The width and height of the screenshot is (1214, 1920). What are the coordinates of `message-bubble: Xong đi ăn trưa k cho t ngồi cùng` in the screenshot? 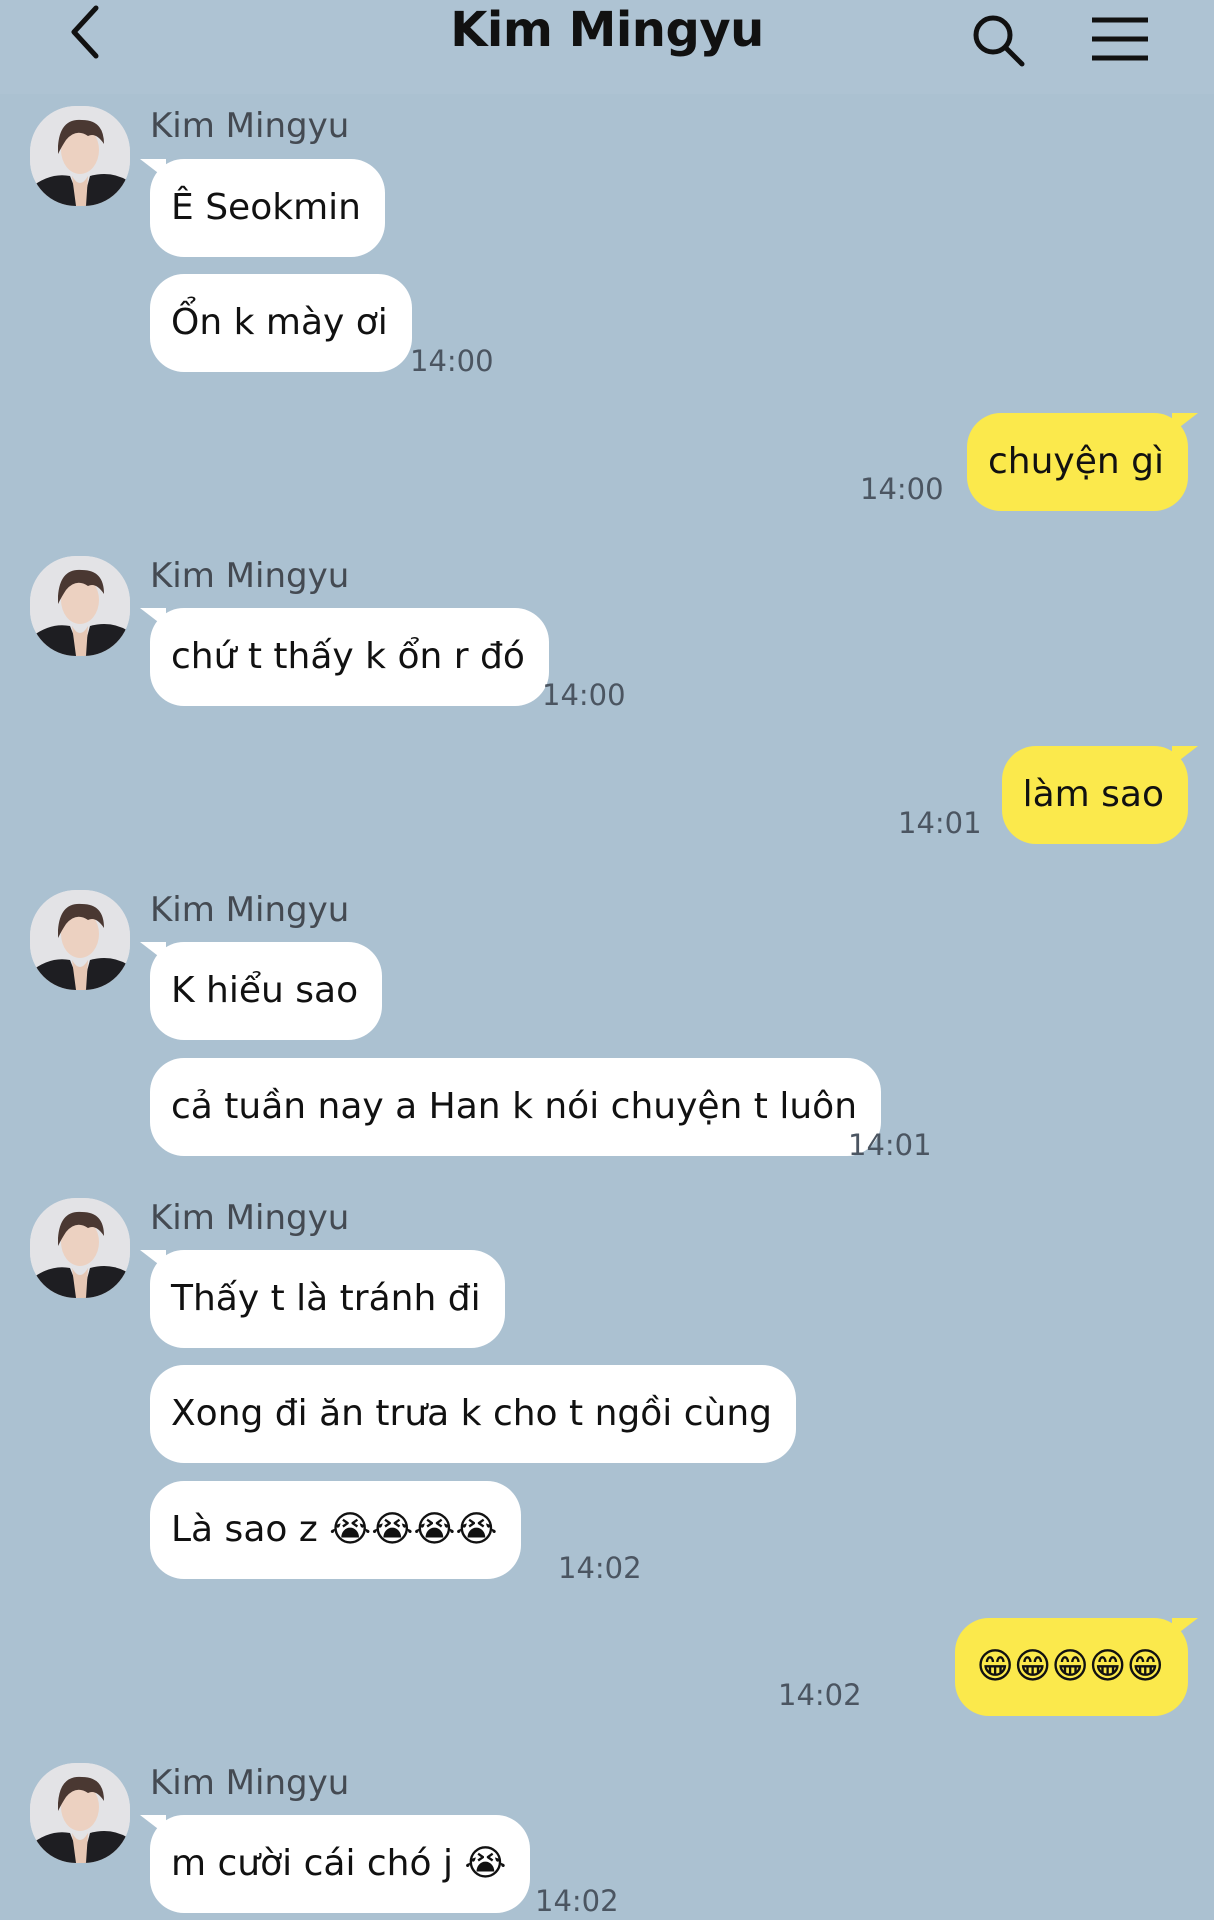 It's located at (473, 1414).